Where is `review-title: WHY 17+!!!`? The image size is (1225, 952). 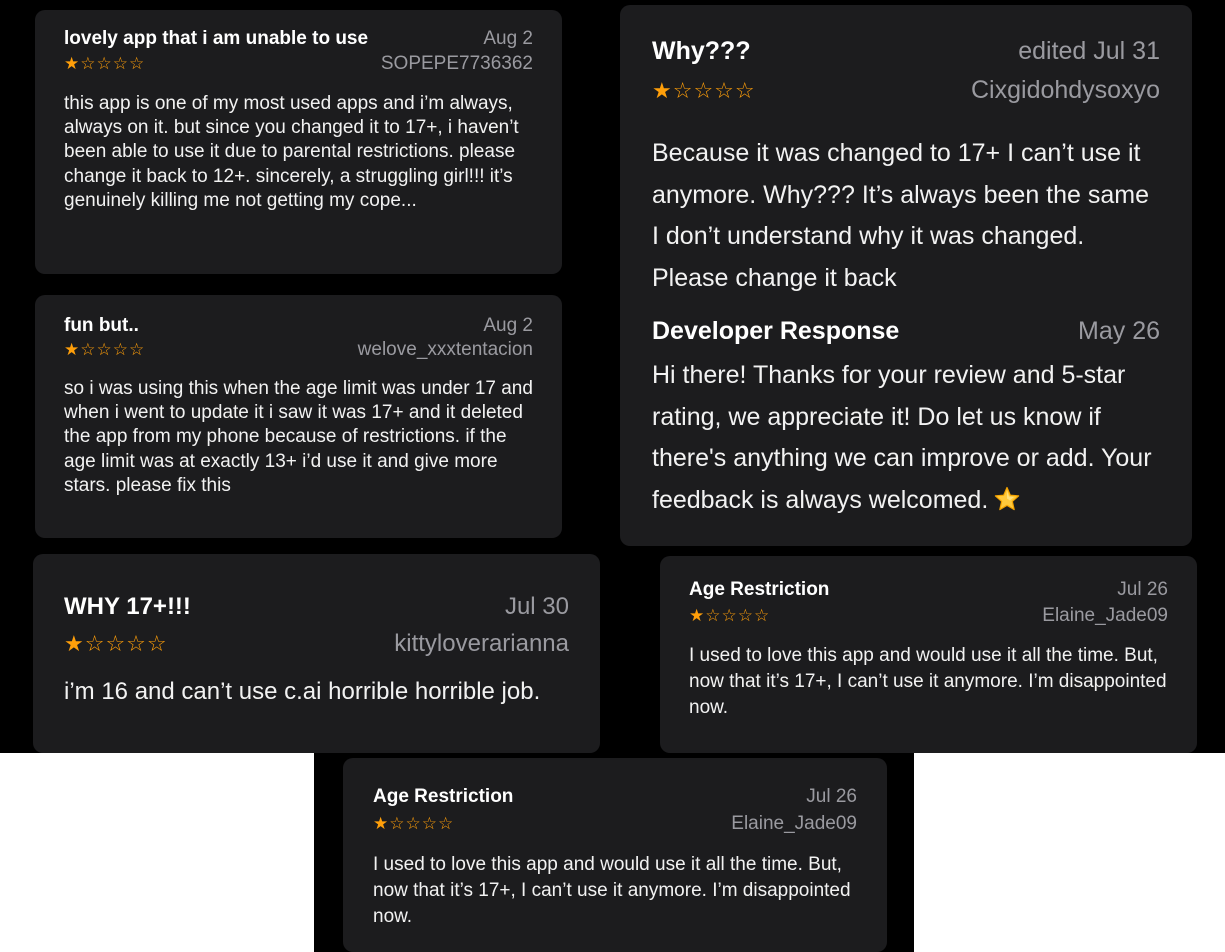 review-title: WHY 17+!!! is located at coordinates (127, 606).